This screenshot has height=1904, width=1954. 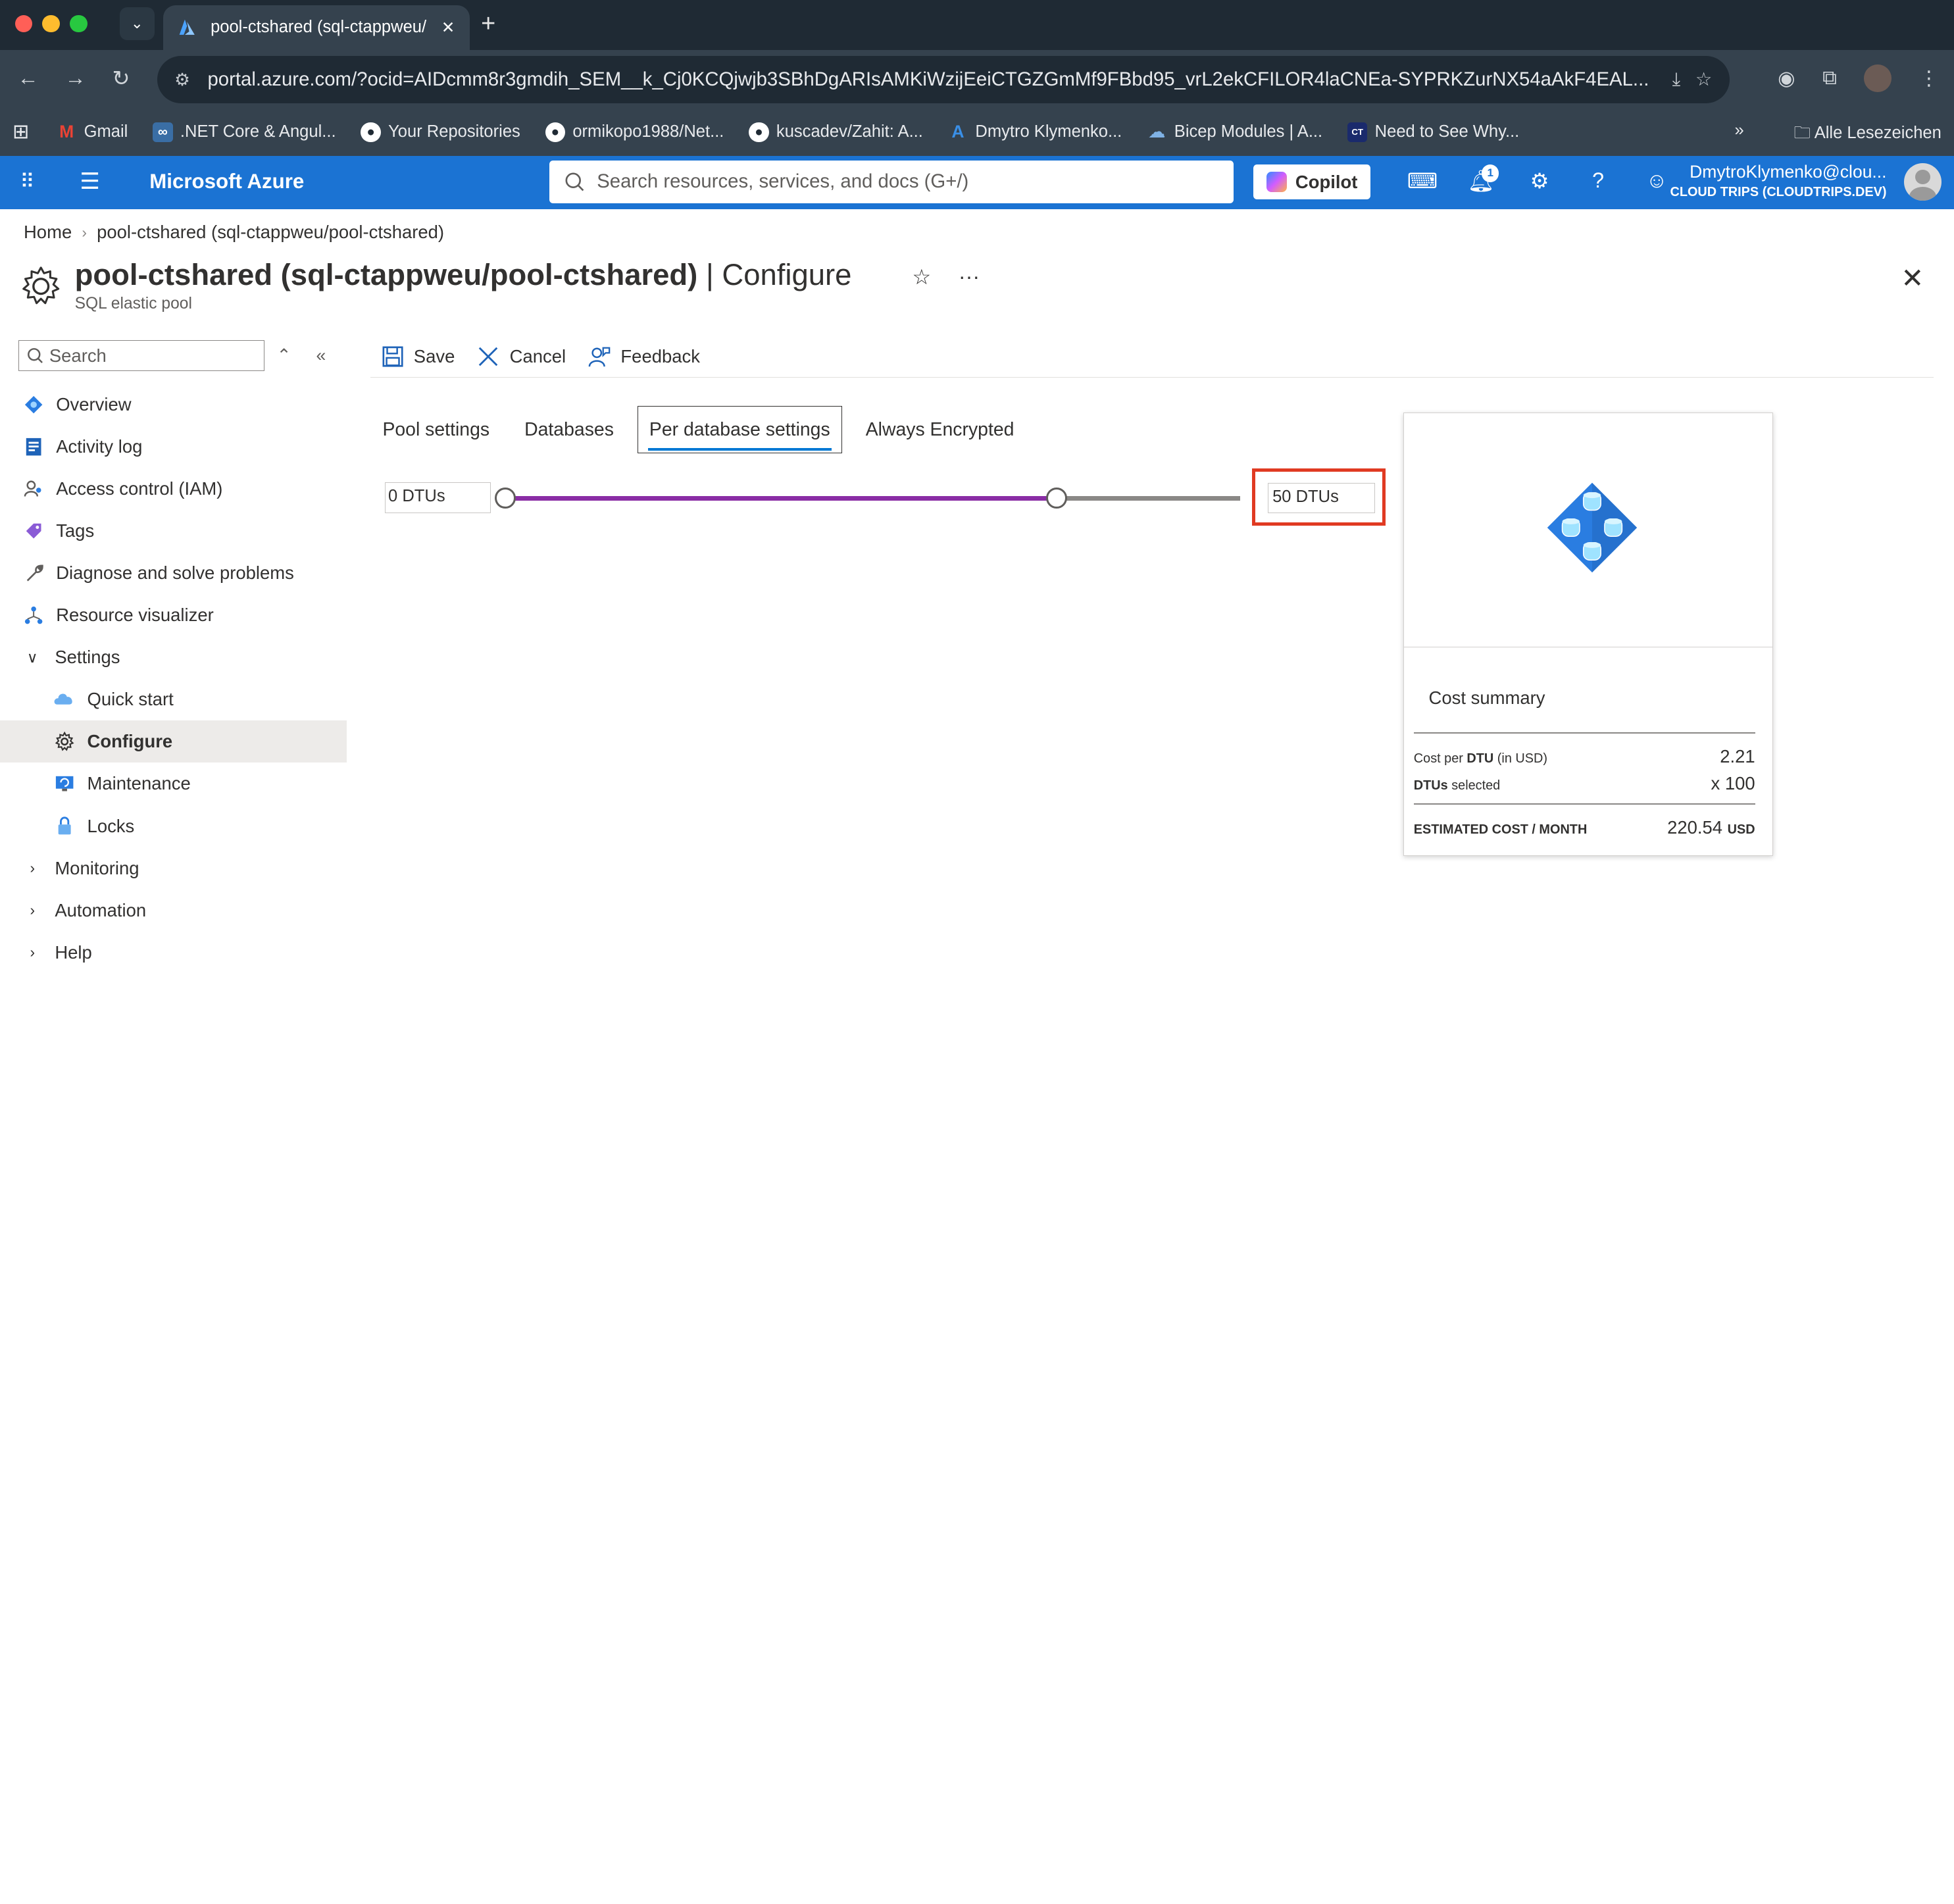 I want to click on more-options-icon: ···, so click(x=969, y=276).